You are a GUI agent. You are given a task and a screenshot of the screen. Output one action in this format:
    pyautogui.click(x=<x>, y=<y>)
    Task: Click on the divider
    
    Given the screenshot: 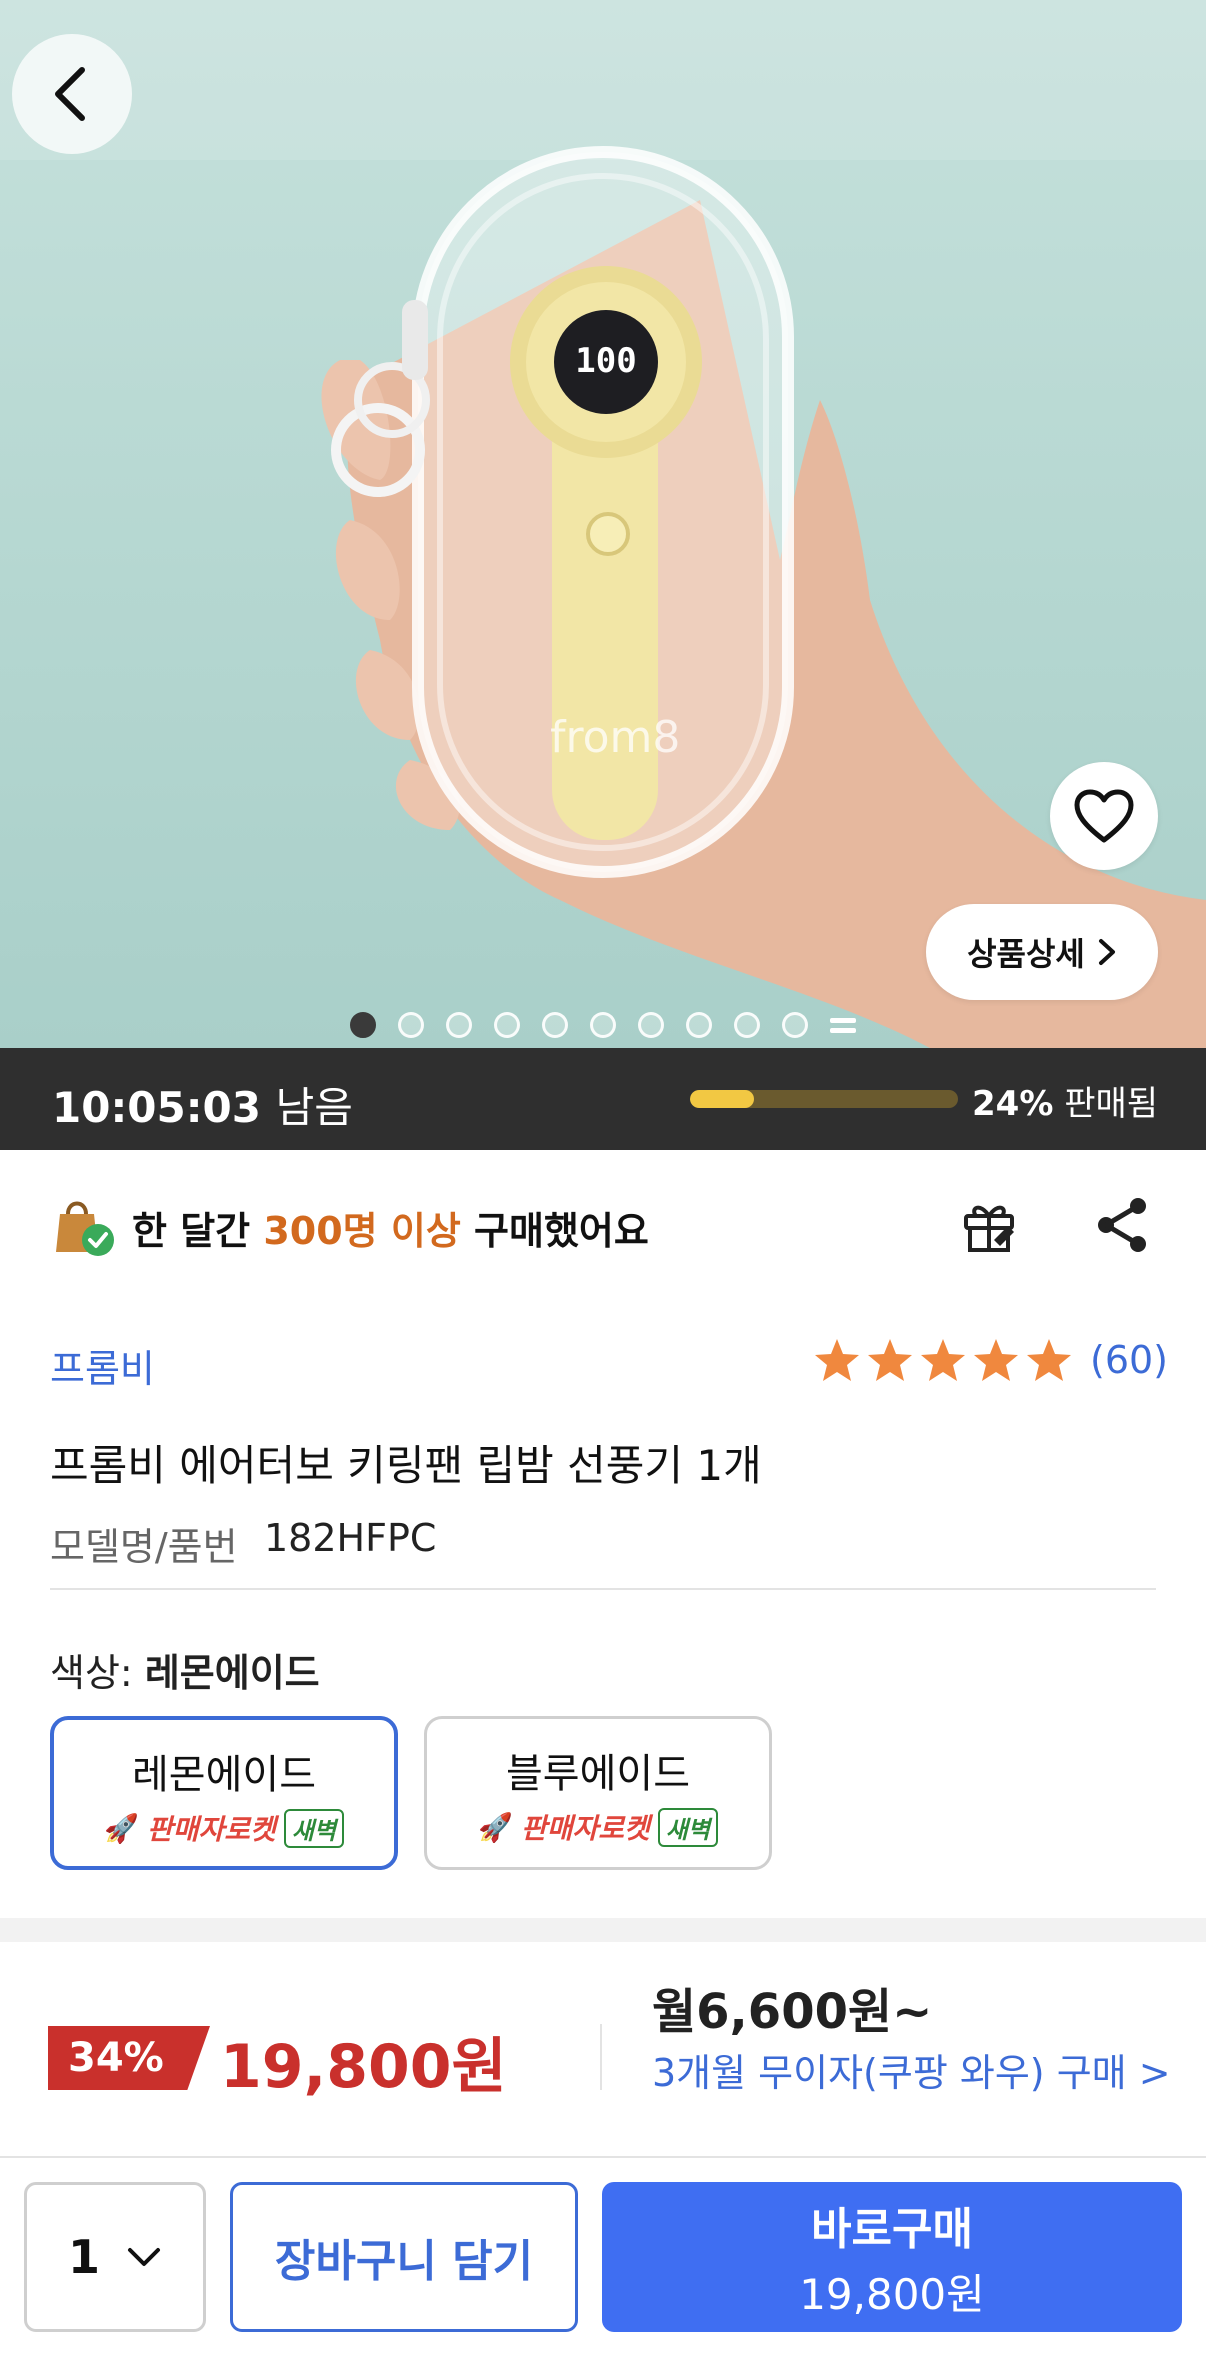 What is the action you would take?
    pyautogui.click(x=603, y=1589)
    